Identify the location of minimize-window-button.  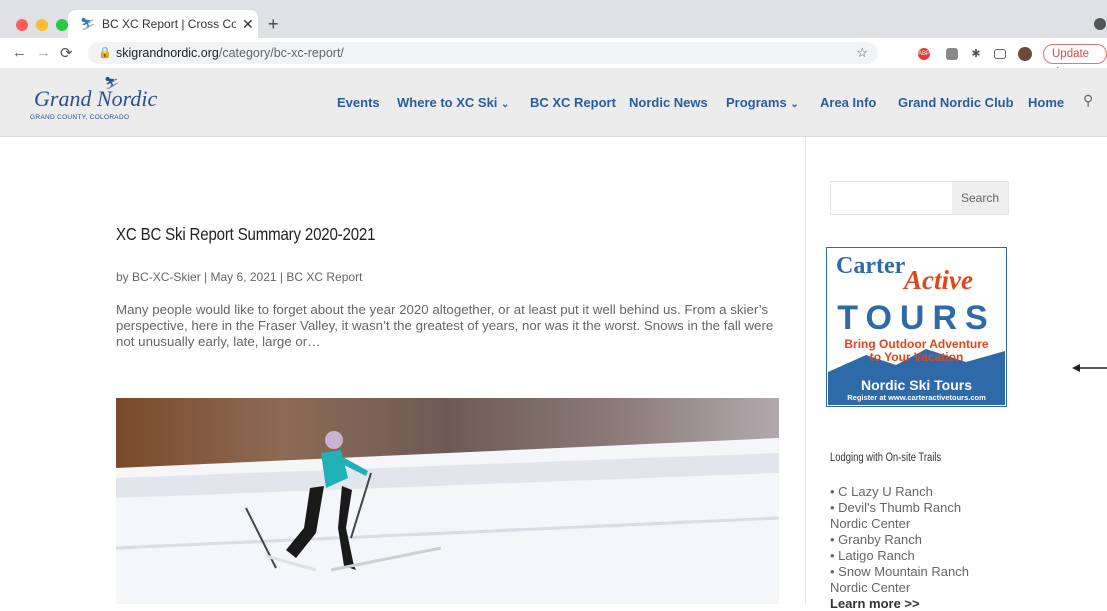
(42, 25).